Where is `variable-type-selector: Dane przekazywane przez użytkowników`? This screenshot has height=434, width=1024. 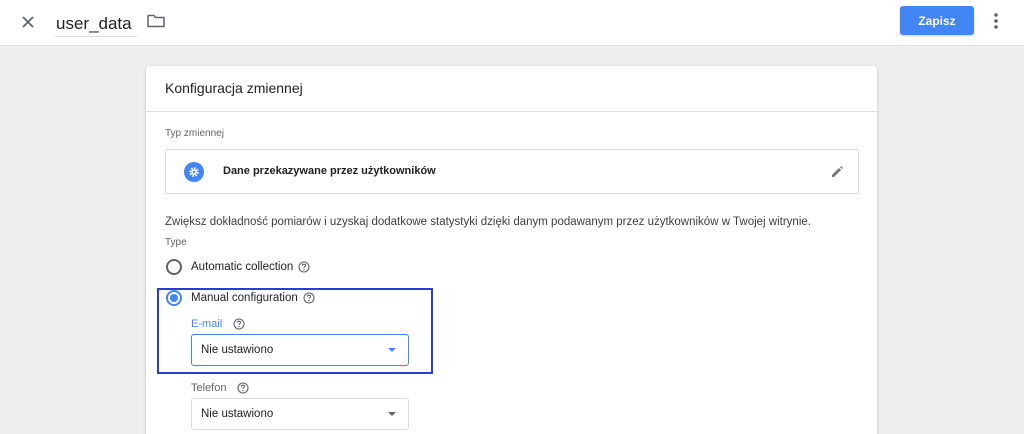 variable-type-selector: Dane przekazywane przez użytkowników is located at coordinates (512, 171).